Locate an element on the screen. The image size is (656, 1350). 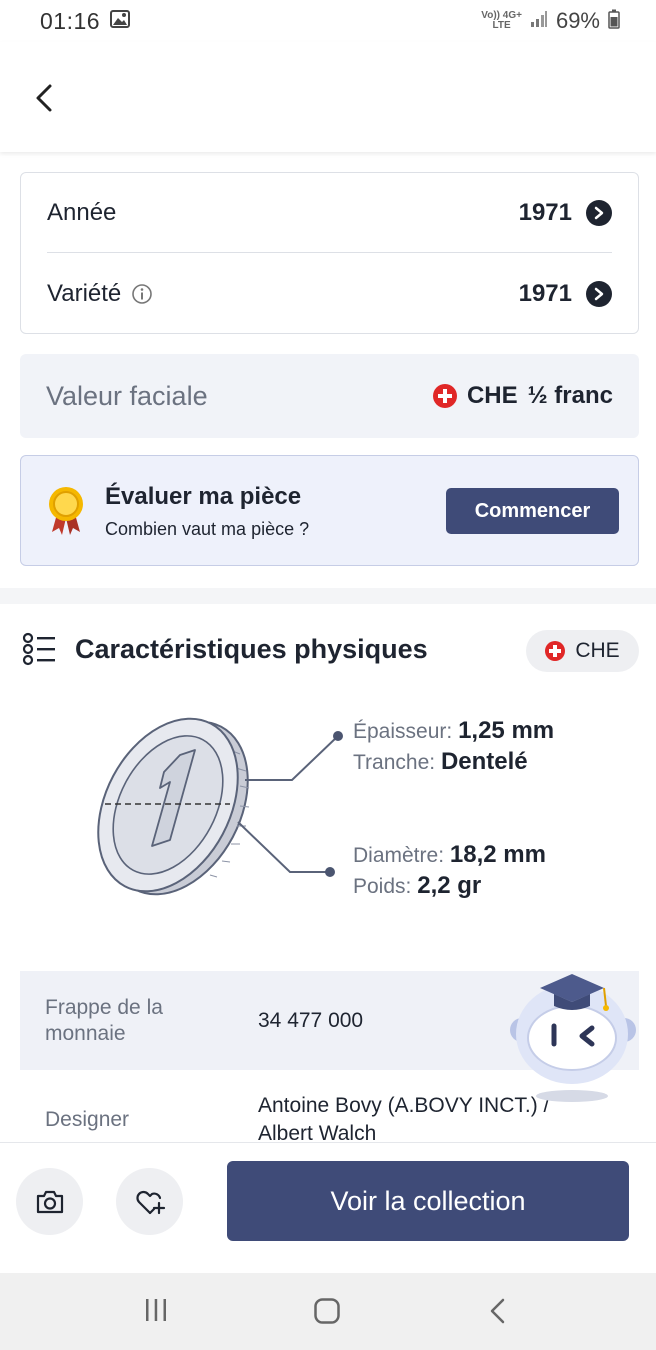
thickness-value: 1,25 mm is located at coordinates (506, 730).